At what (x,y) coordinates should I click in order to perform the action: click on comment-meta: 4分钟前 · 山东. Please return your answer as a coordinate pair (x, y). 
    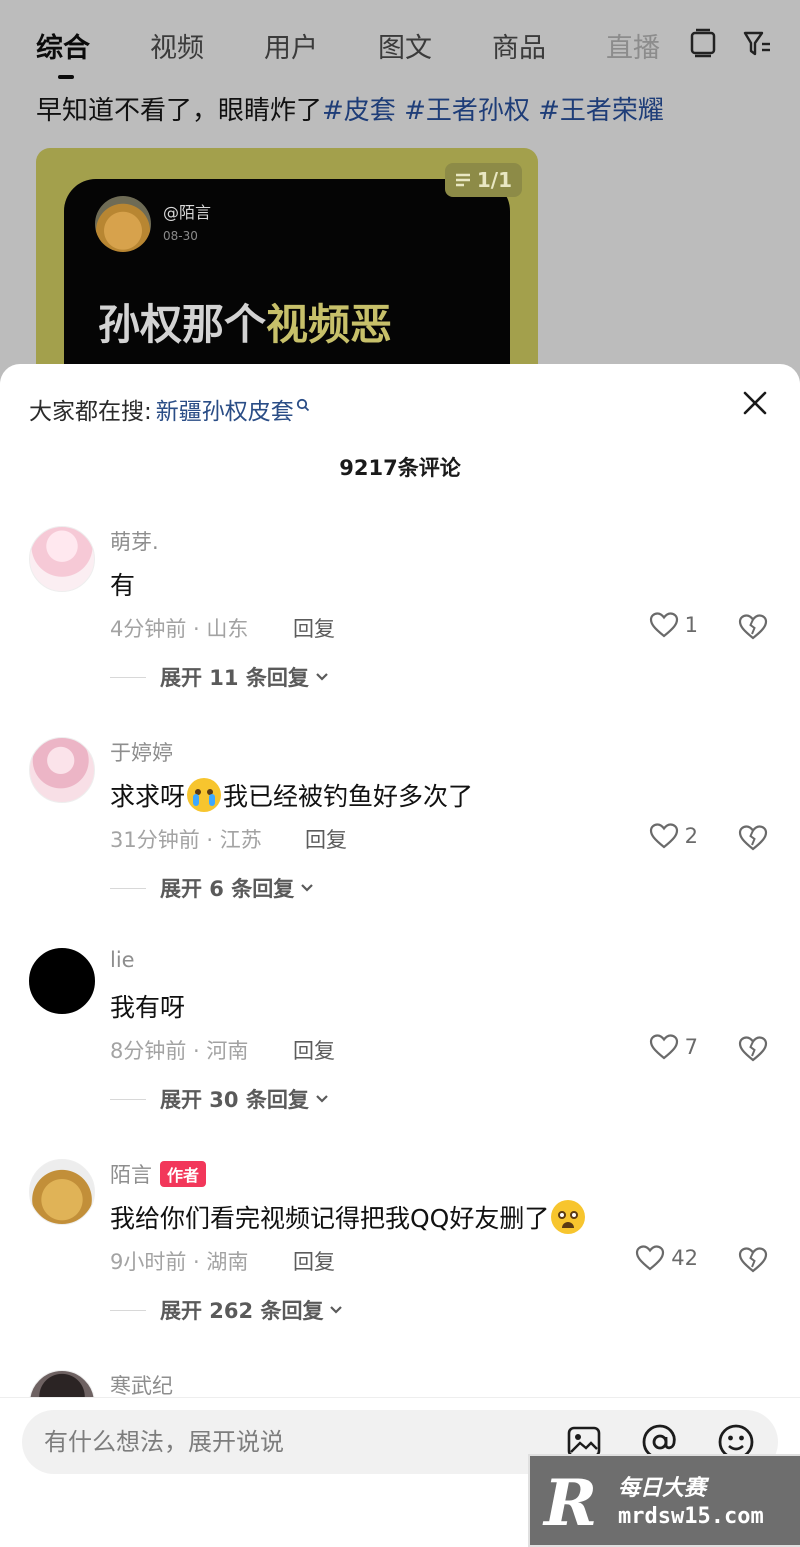
    Looking at the image, I should click on (179, 629).